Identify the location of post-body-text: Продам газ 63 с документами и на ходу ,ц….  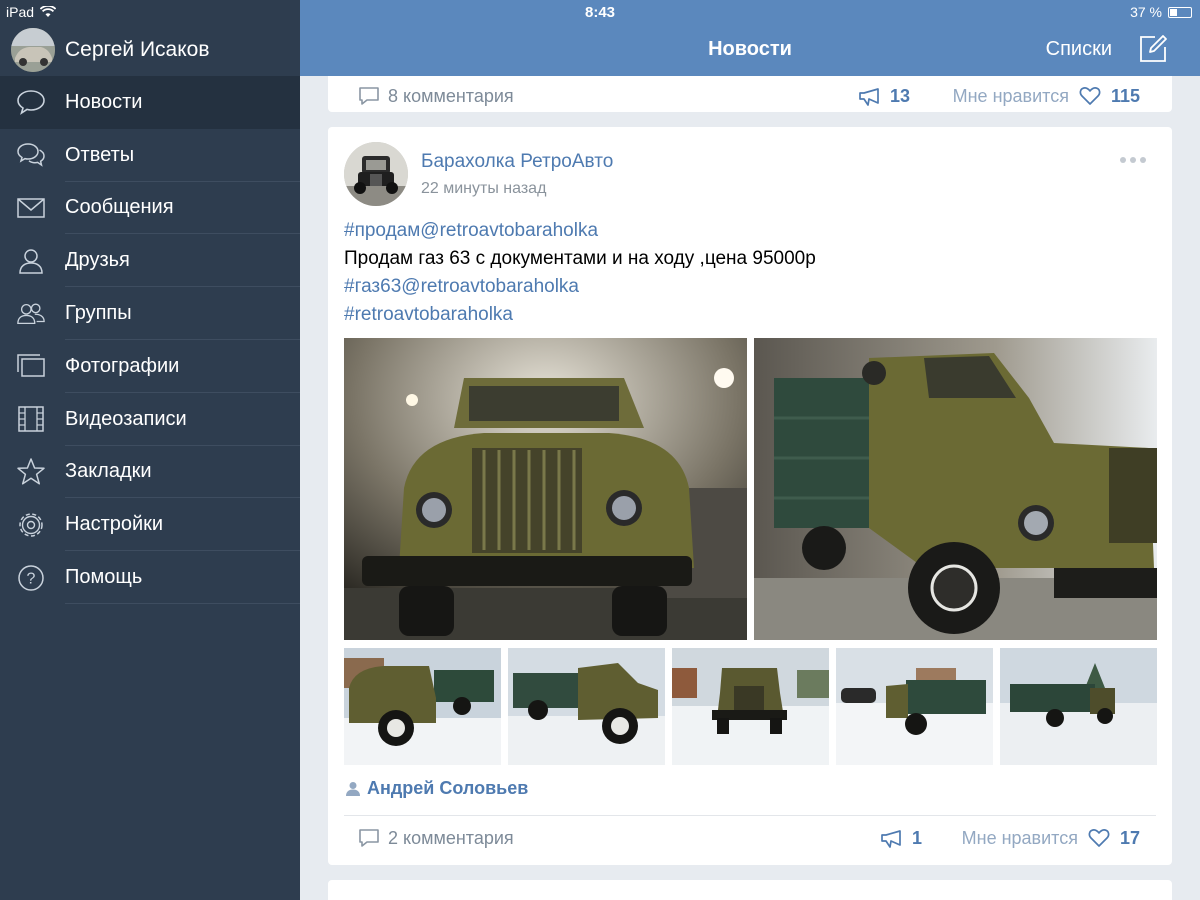
(580, 258).